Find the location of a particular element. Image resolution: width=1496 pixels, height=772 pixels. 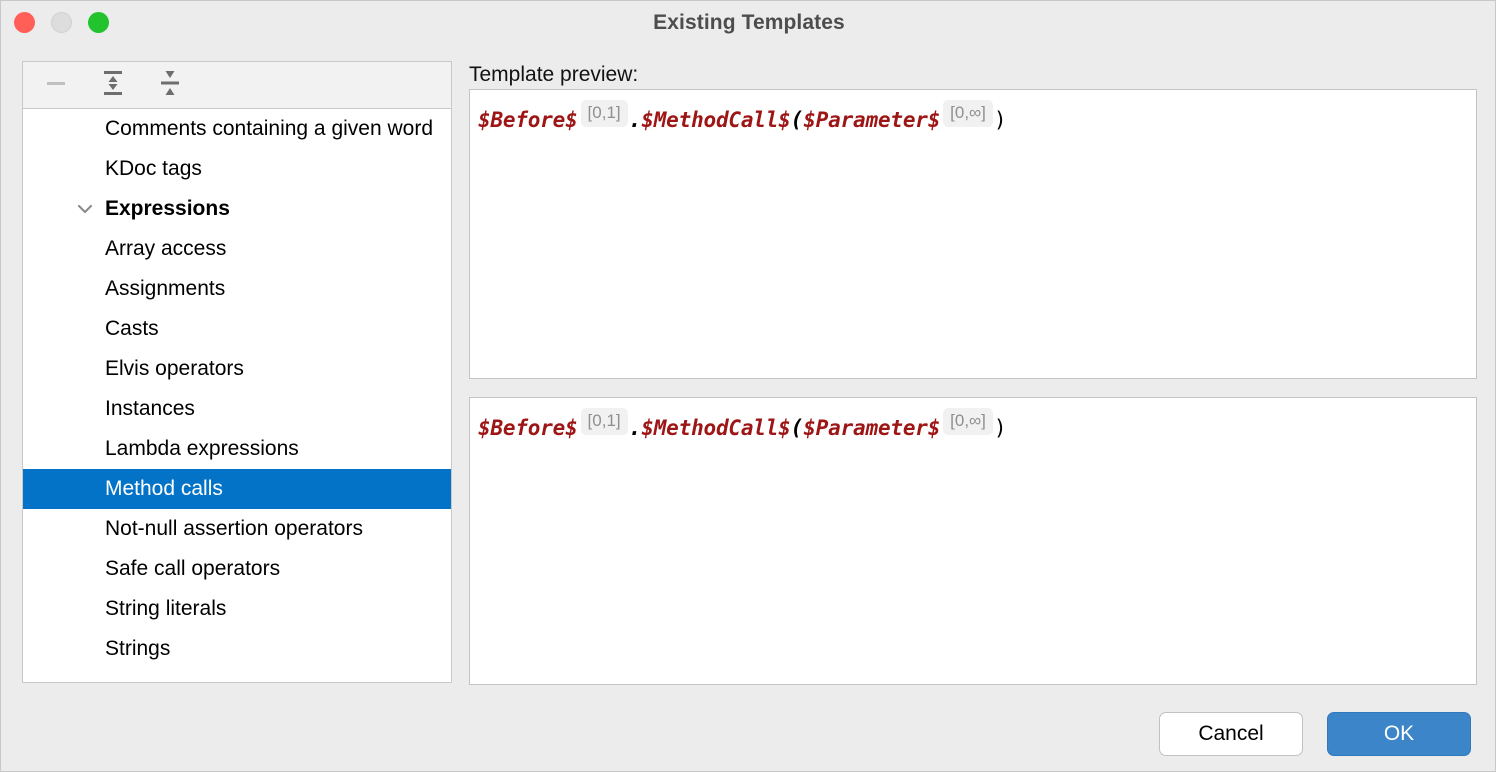

tree-item: Array access is located at coordinates (237, 249).